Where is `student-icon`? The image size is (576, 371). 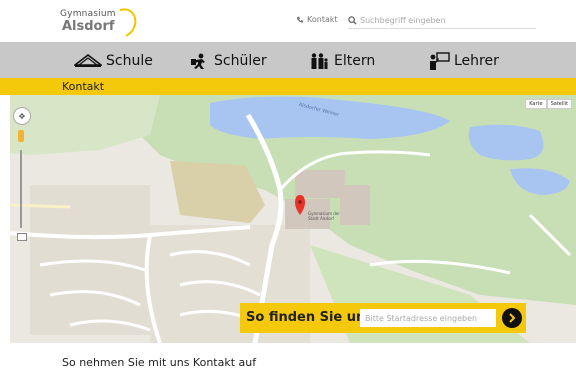
student-icon is located at coordinates (198, 61).